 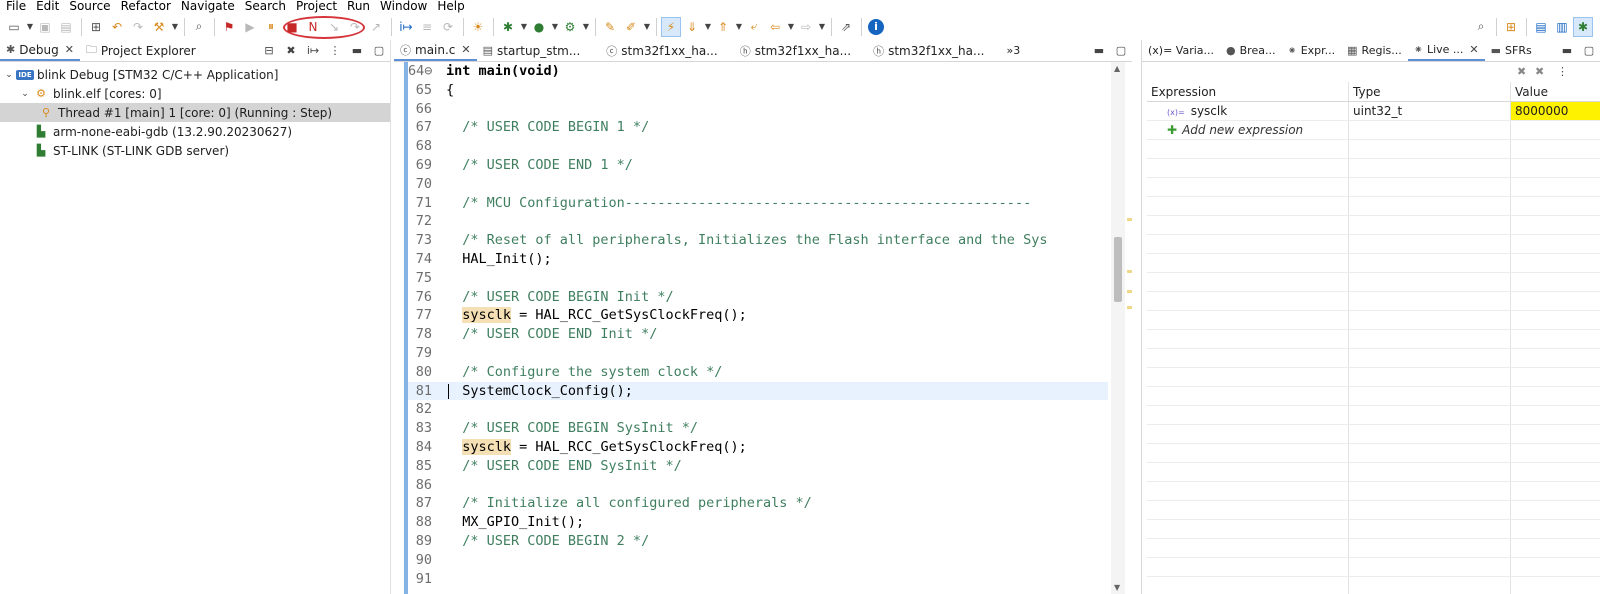 I want to click on overview-ruler, so click(x=1129, y=328).